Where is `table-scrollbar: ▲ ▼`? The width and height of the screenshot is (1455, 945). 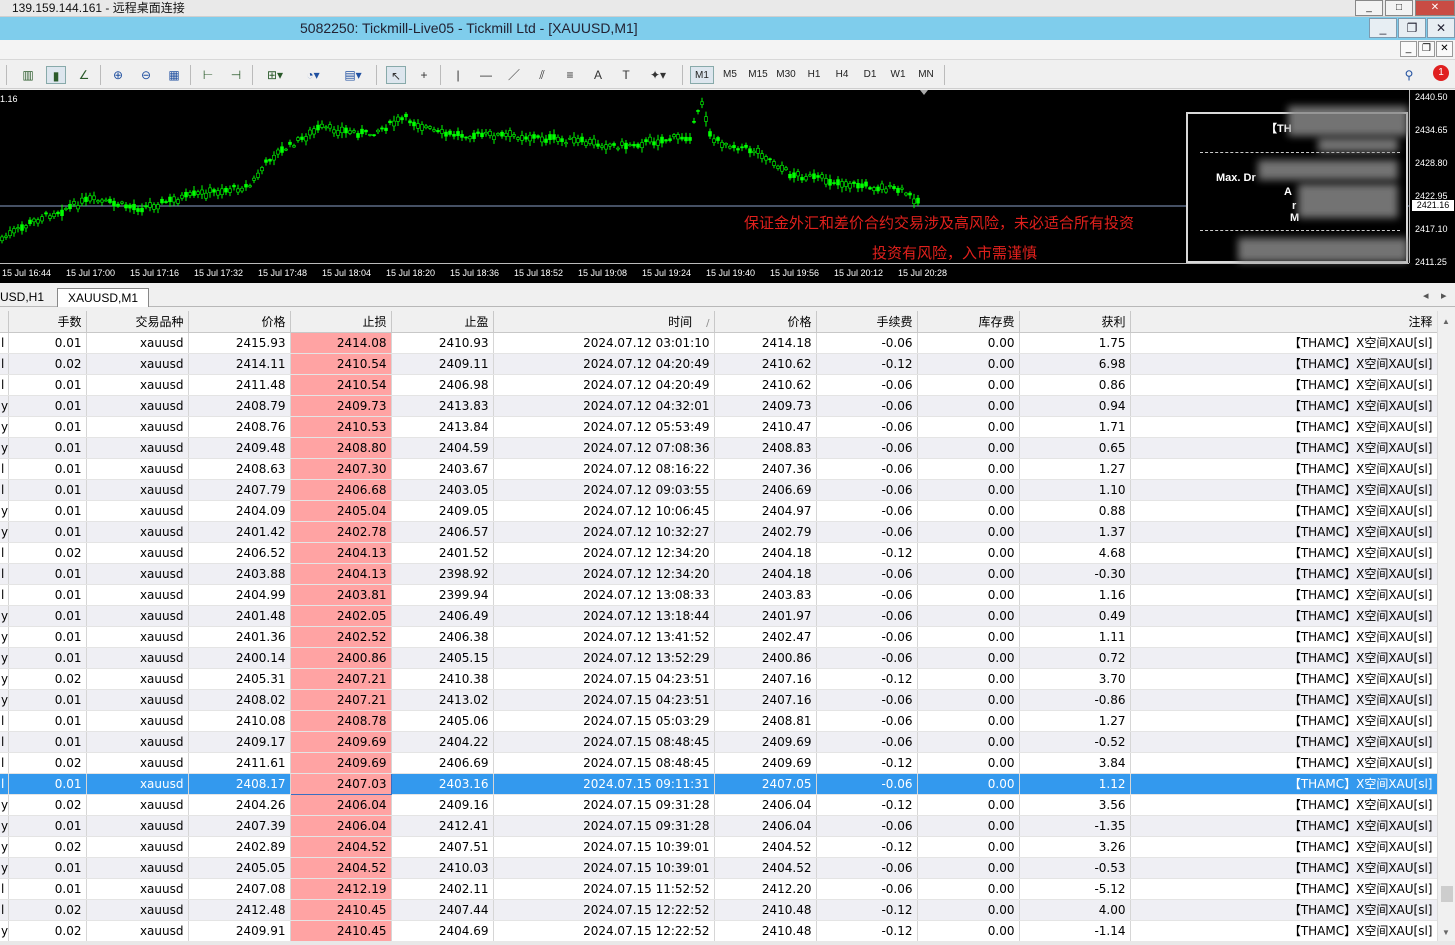
table-scrollbar: ▲ ▼ is located at coordinates (1446, 626).